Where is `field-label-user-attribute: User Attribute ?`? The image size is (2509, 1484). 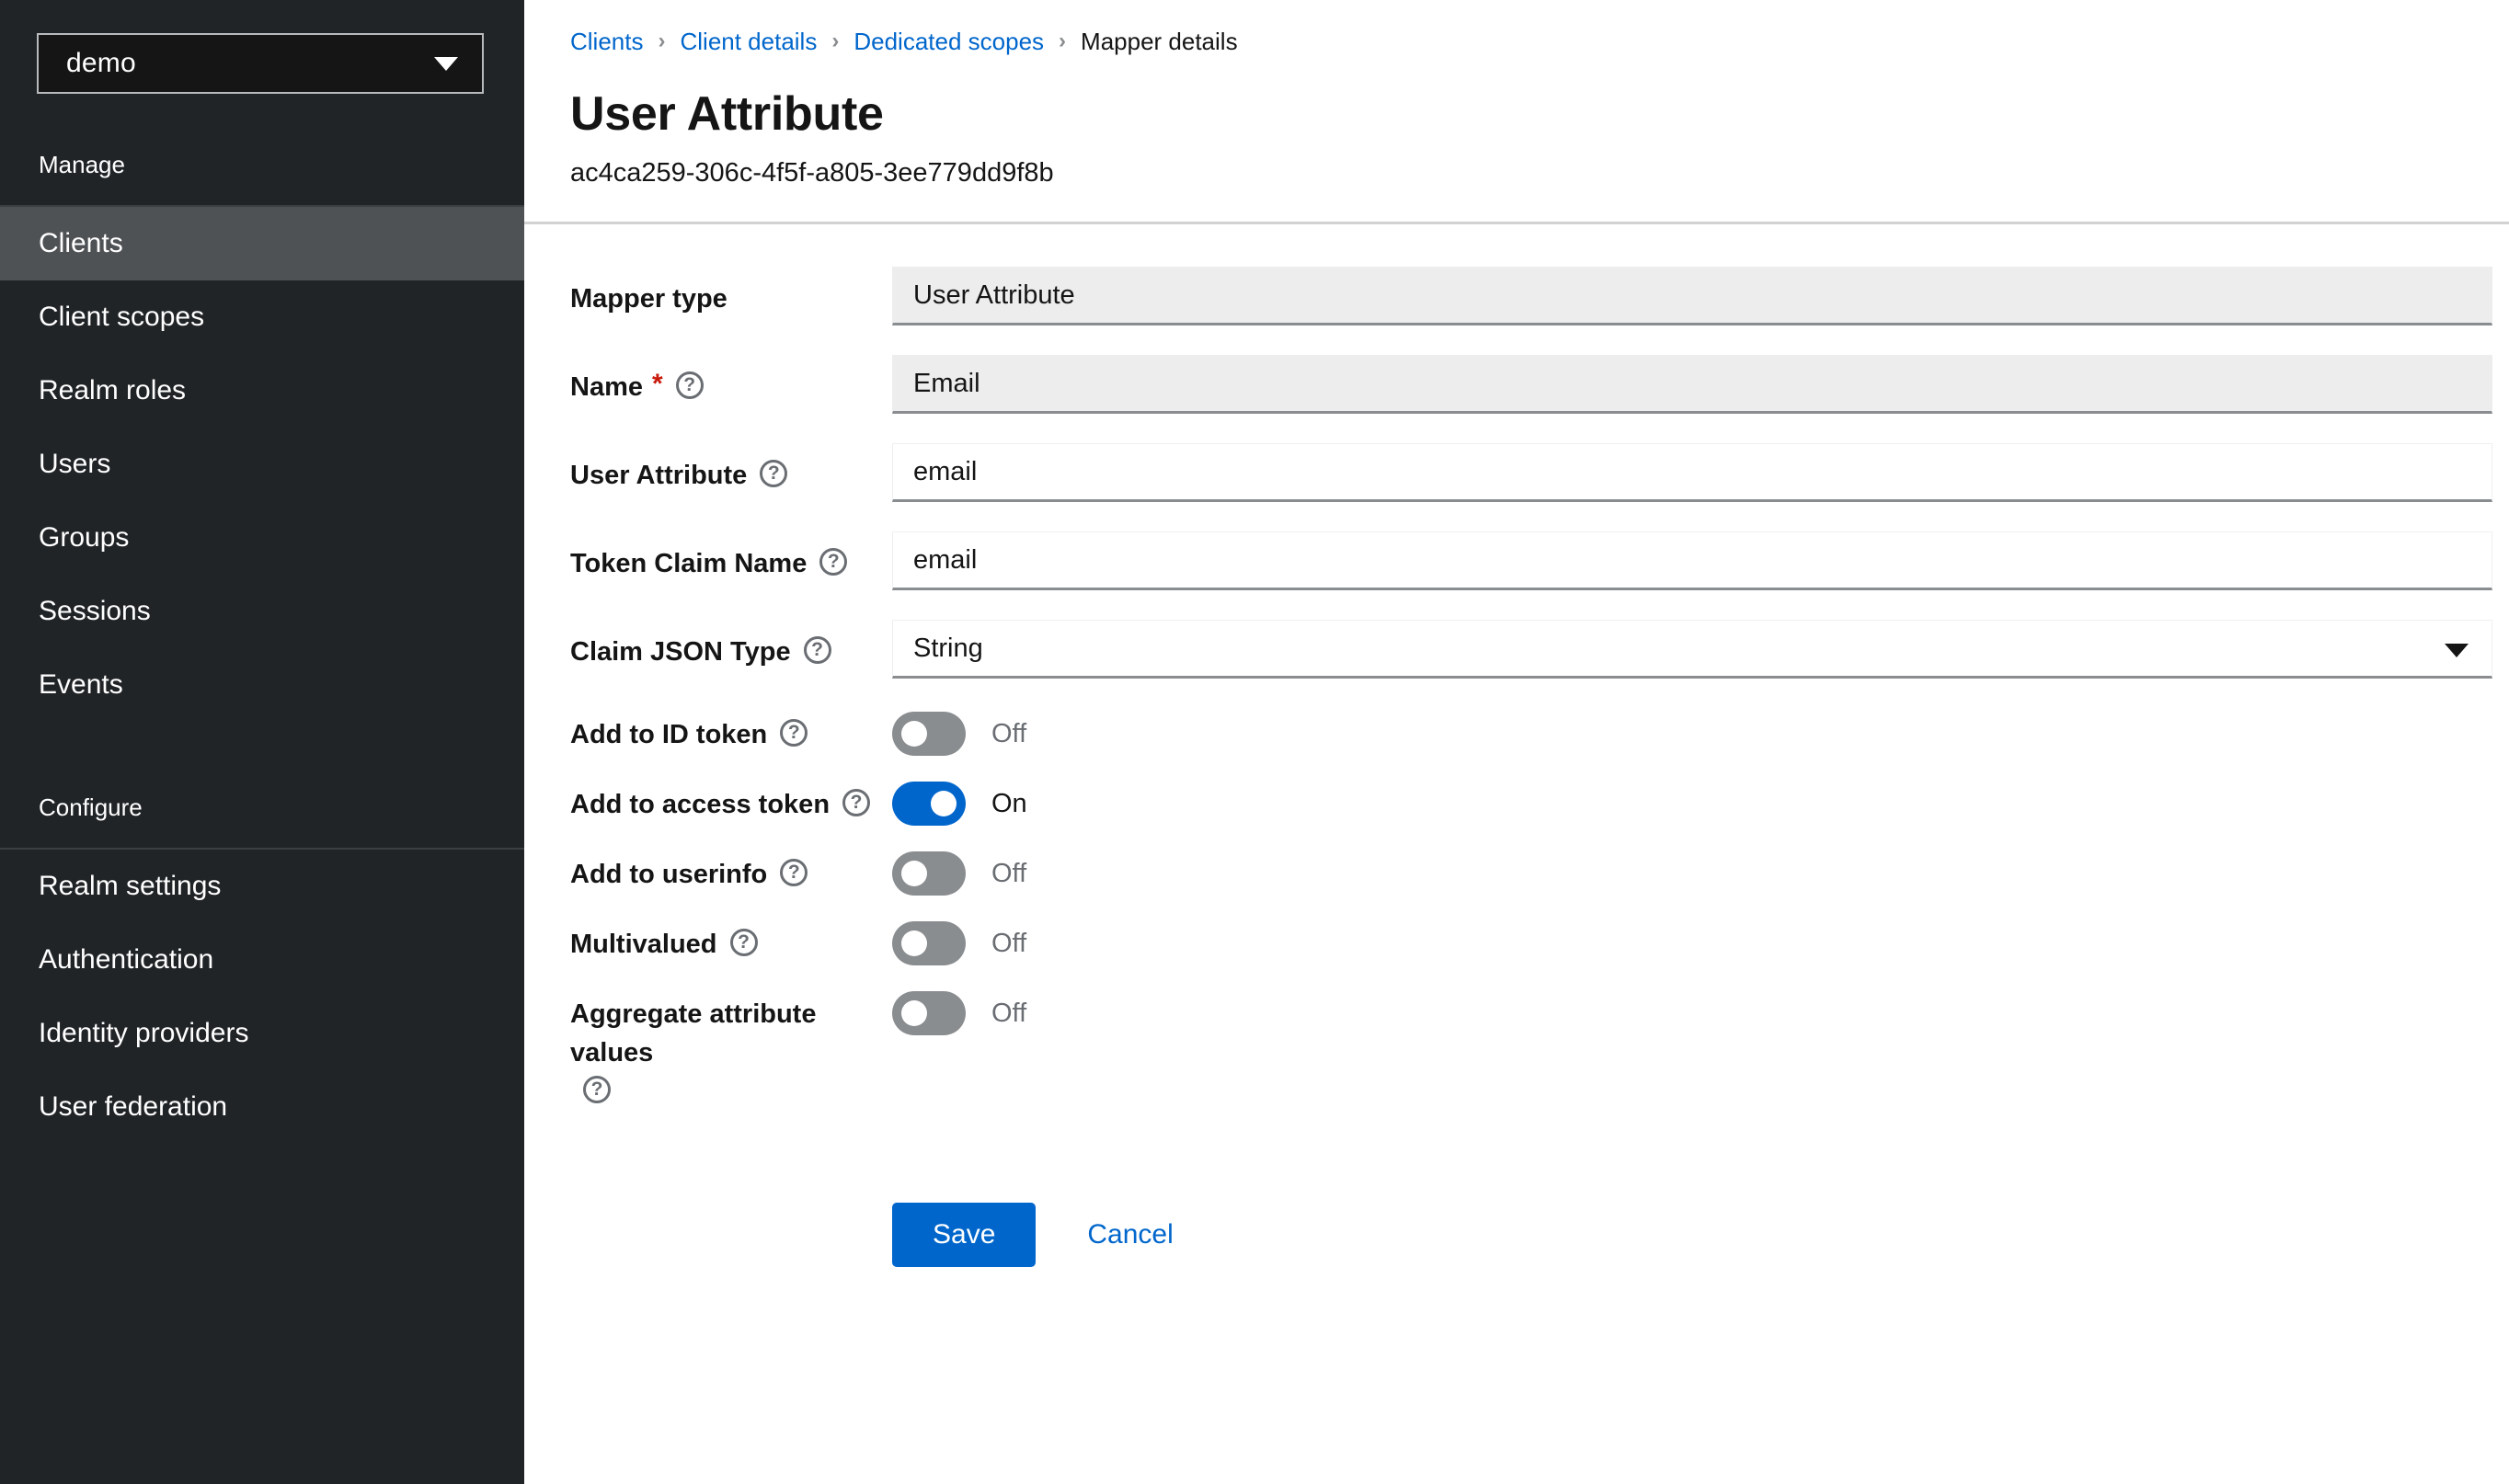
field-label-user-attribute: User Attribute ? is located at coordinates (731, 469).